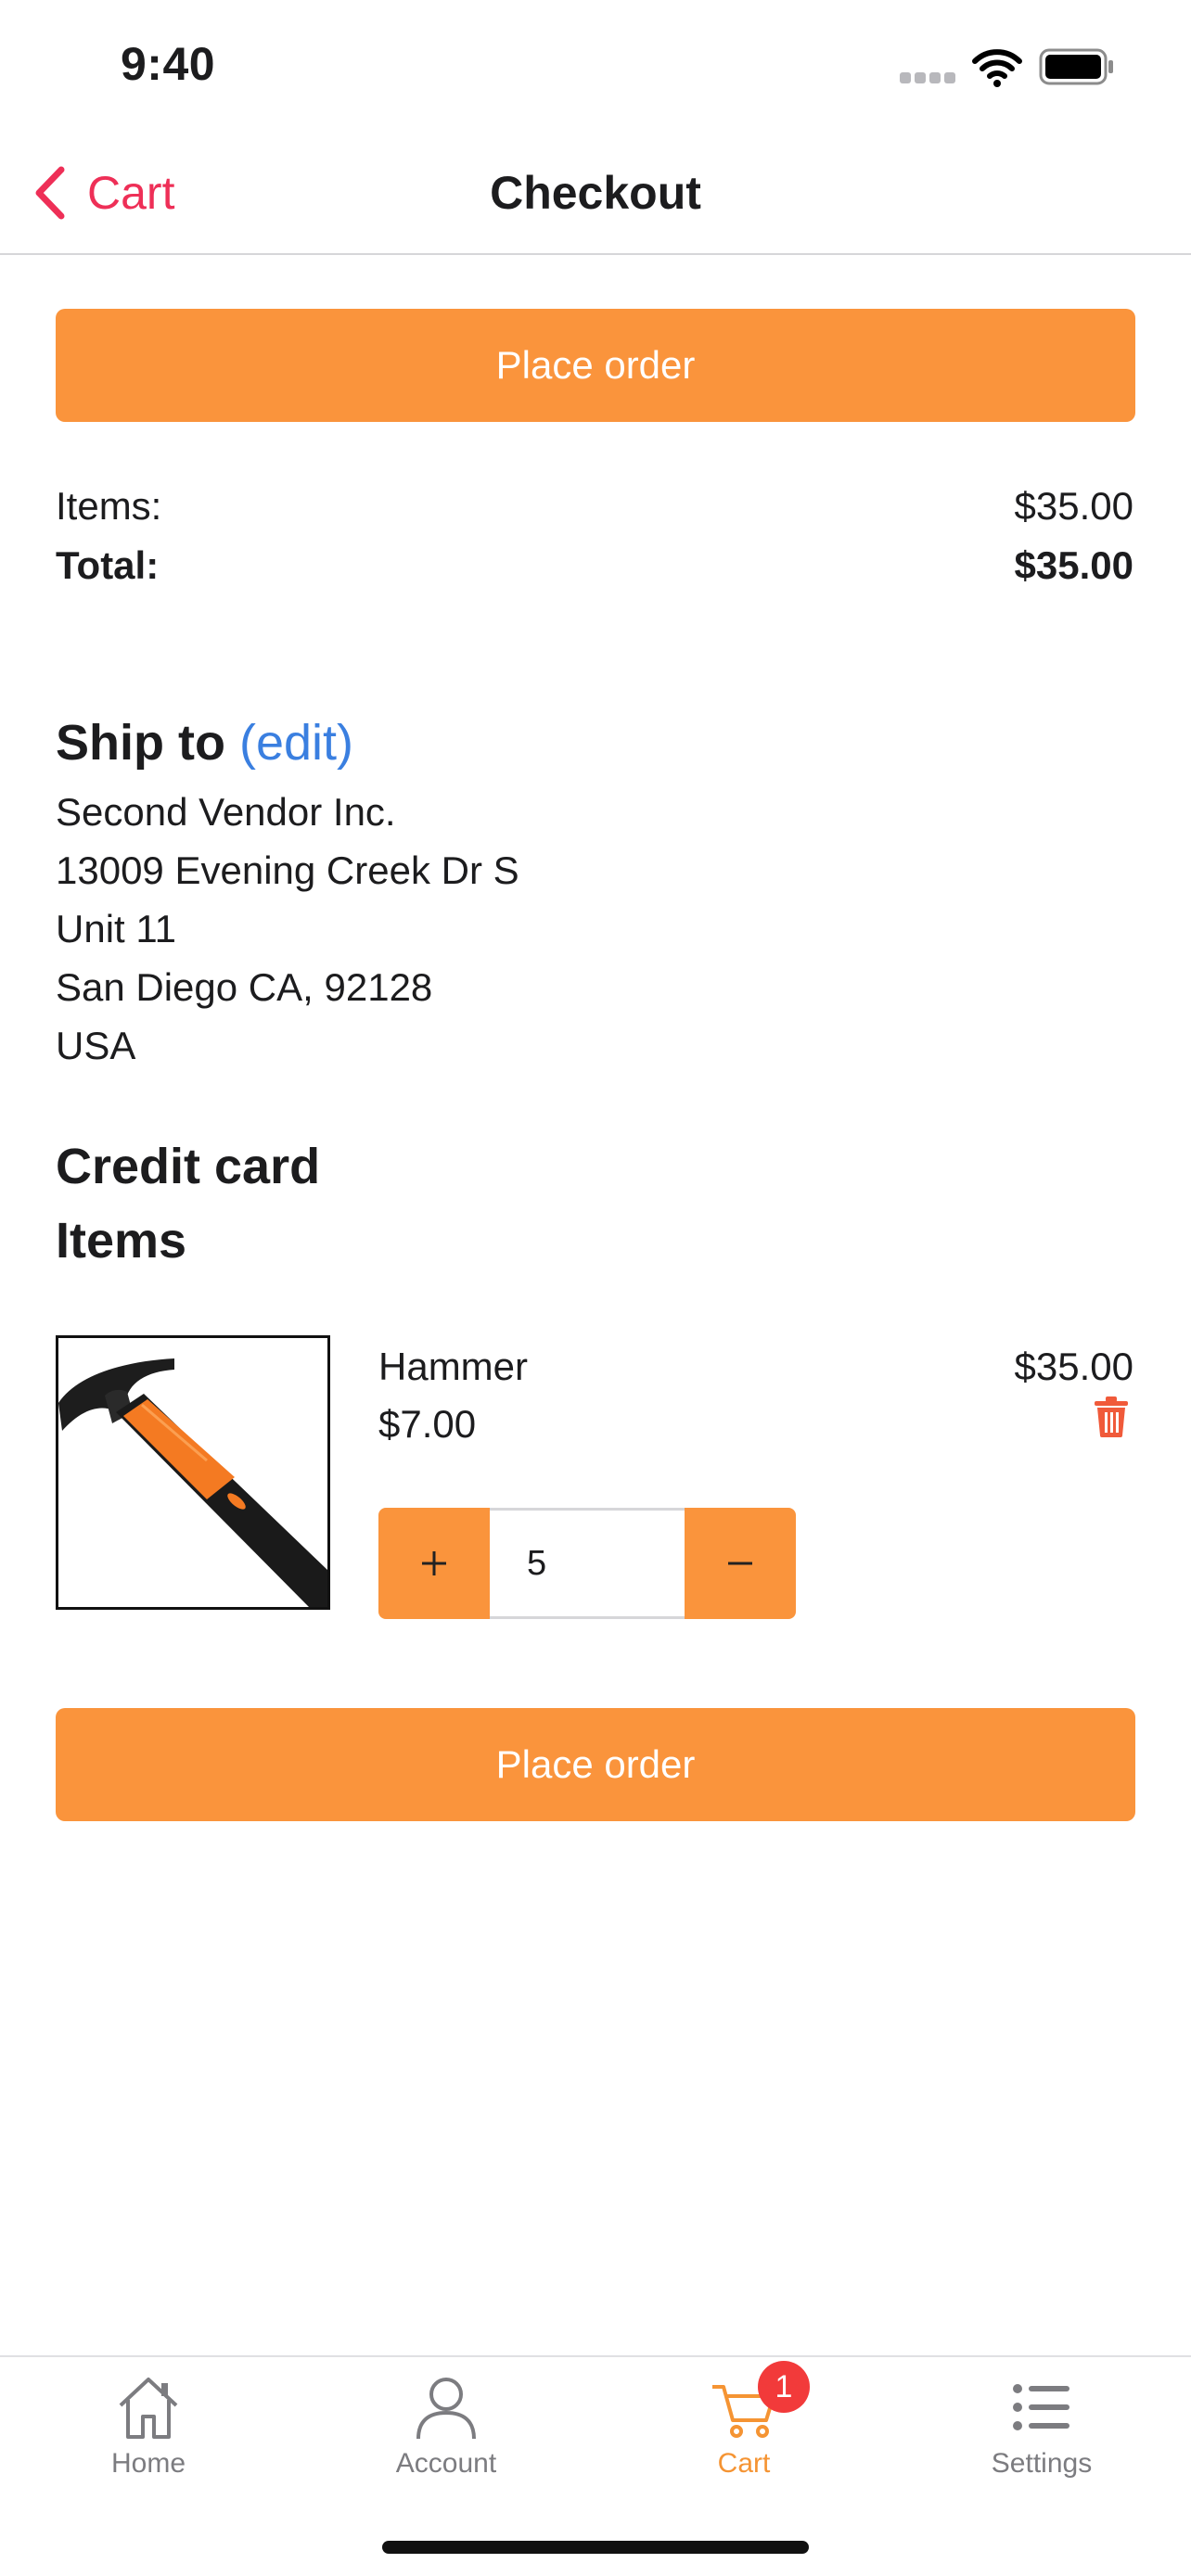  I want to click on delete-item-button, so click(1113, 1417).